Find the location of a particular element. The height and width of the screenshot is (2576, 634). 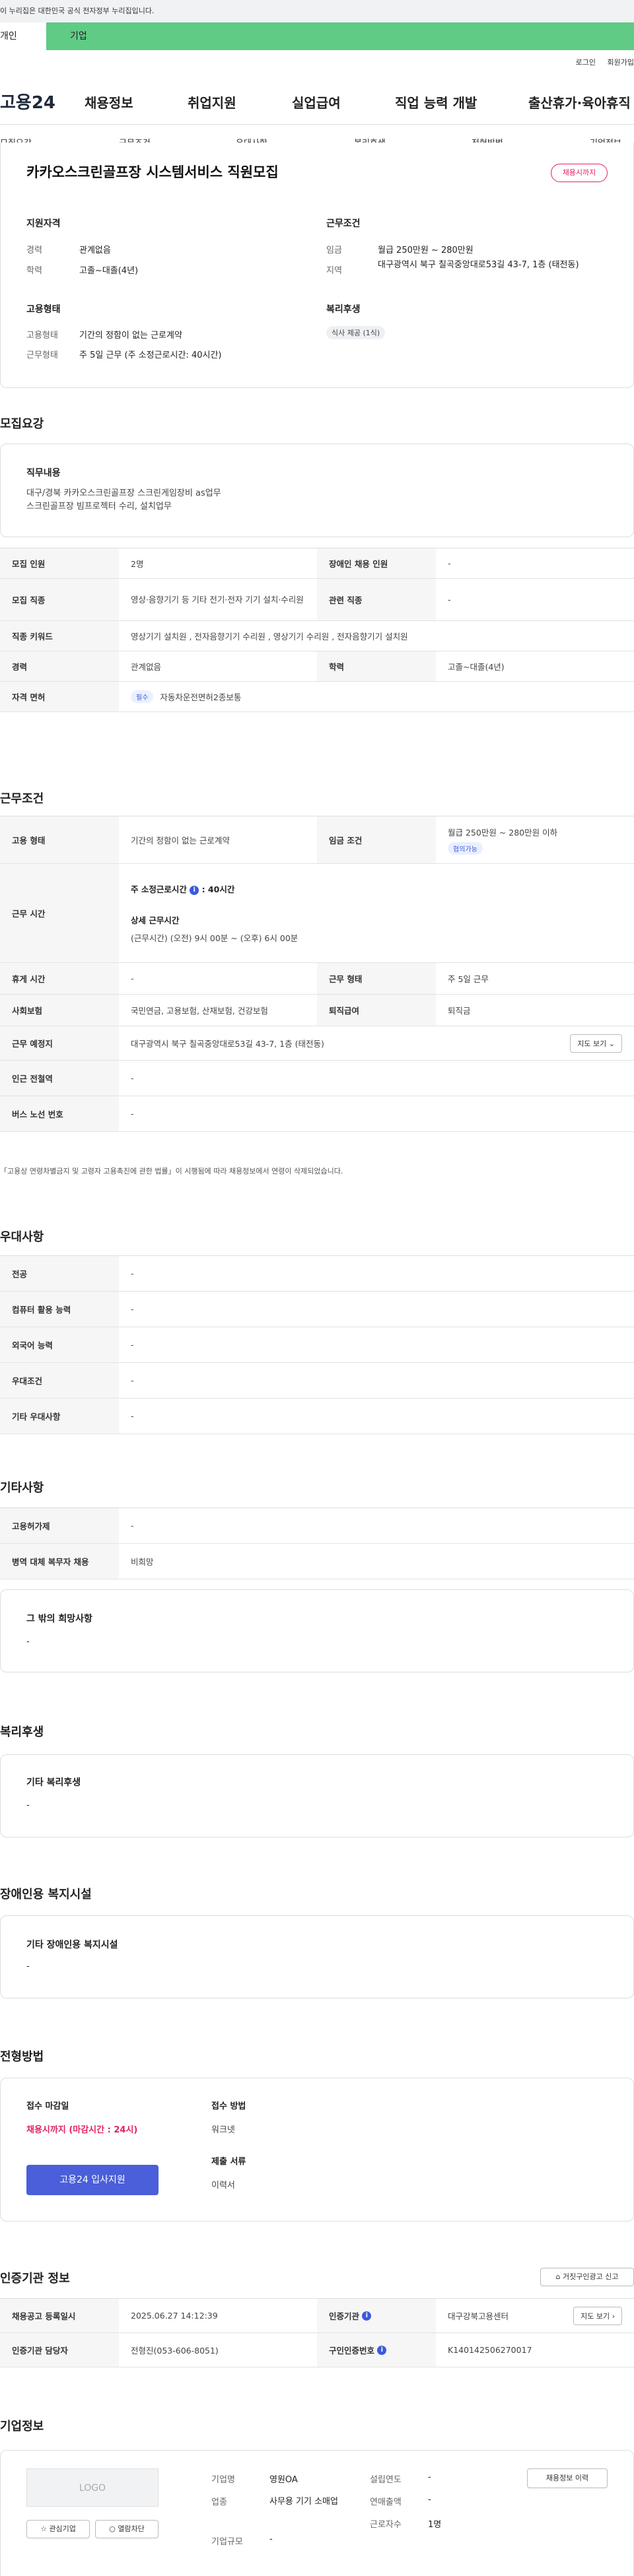

site-logo: 고용24 is located at coordinates (27, 101).